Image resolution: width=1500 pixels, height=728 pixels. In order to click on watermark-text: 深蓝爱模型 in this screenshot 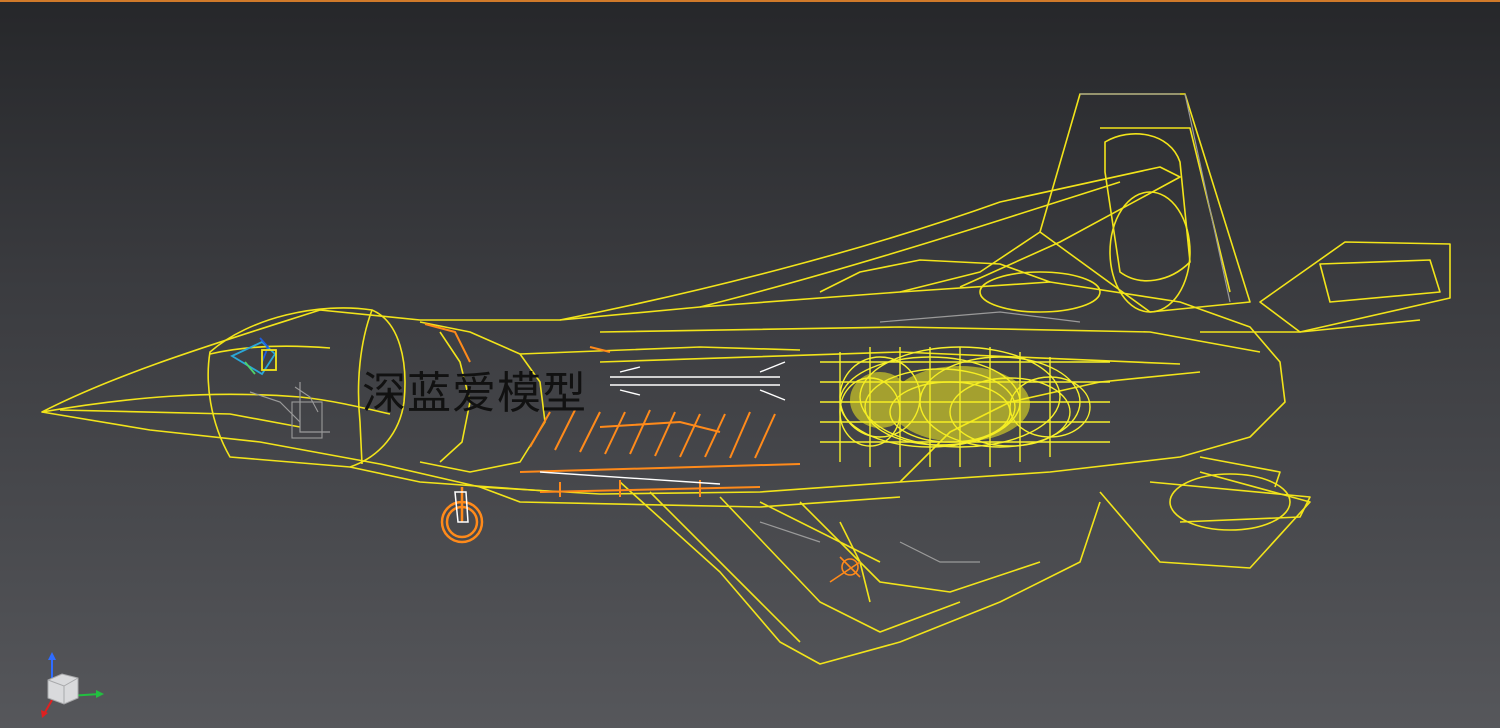, I will do `click(474, 393)`.